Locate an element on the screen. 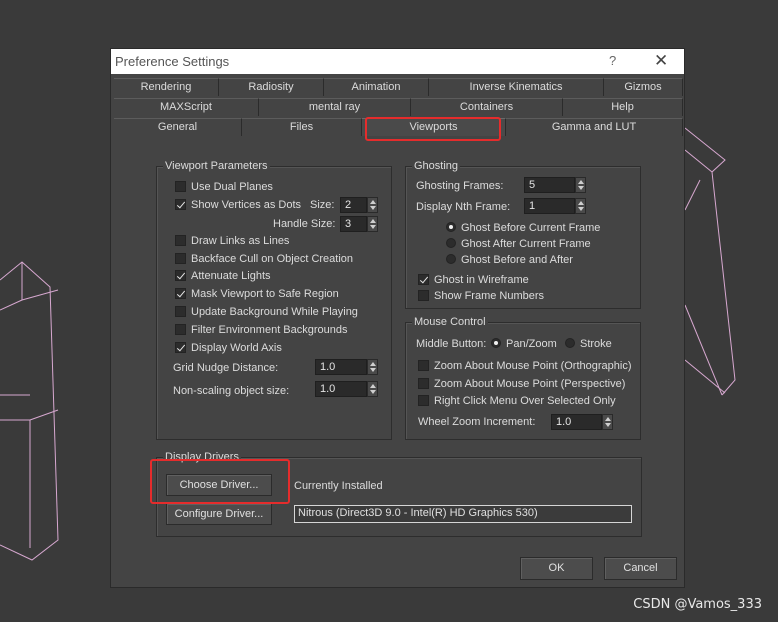 This screenshot has height=622, width=778. ghosting-frames-spinner: 5 is located at coordinates (555, 185).